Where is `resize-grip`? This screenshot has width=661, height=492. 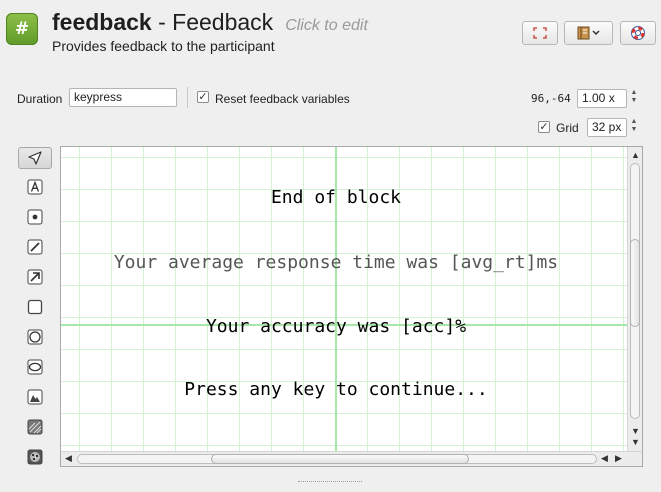 resize-grip is located at coordinates (330, 482).